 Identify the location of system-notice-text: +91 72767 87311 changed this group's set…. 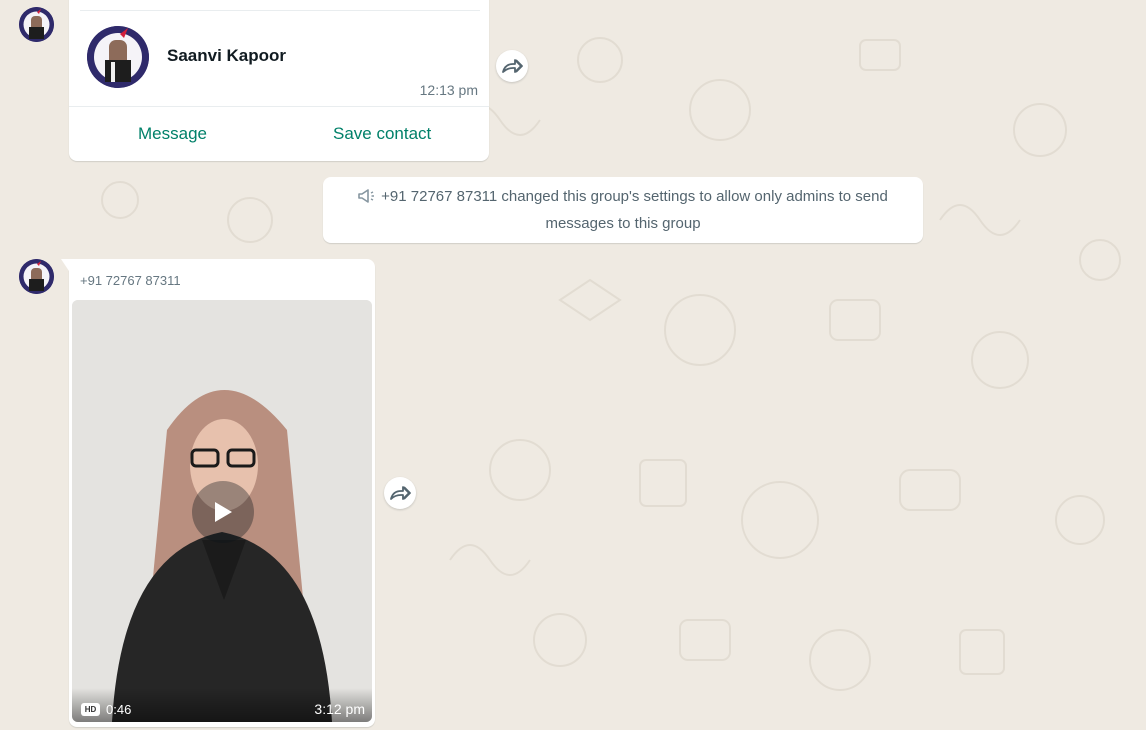
(634, 210).